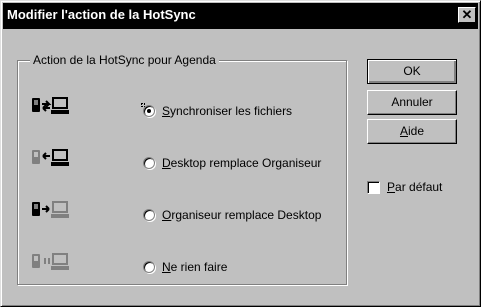 This screenshot has height=307, width=481. Describe the element at coordinates (51, 106) in the screenshot. I see `sync-both-icon` at that location.